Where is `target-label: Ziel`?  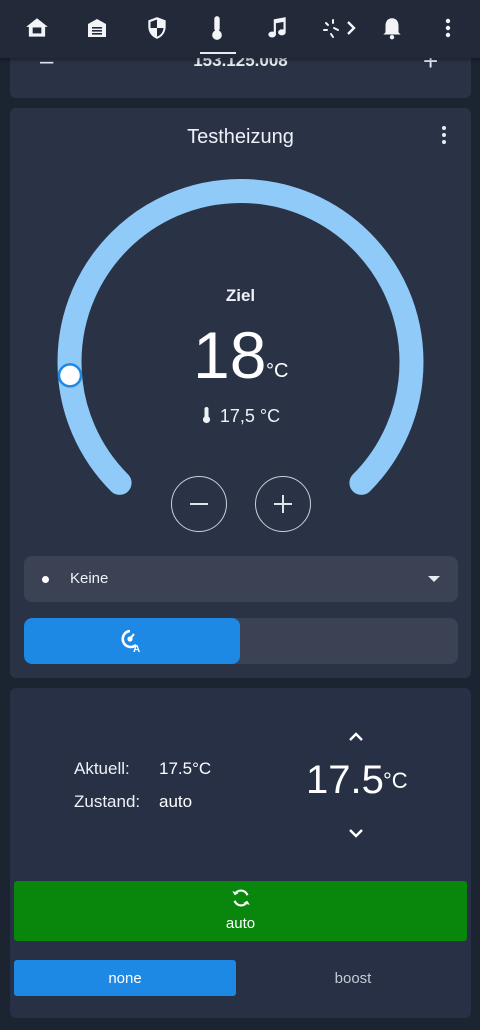
target-label: Ziel is located at coordinates (240, 295).